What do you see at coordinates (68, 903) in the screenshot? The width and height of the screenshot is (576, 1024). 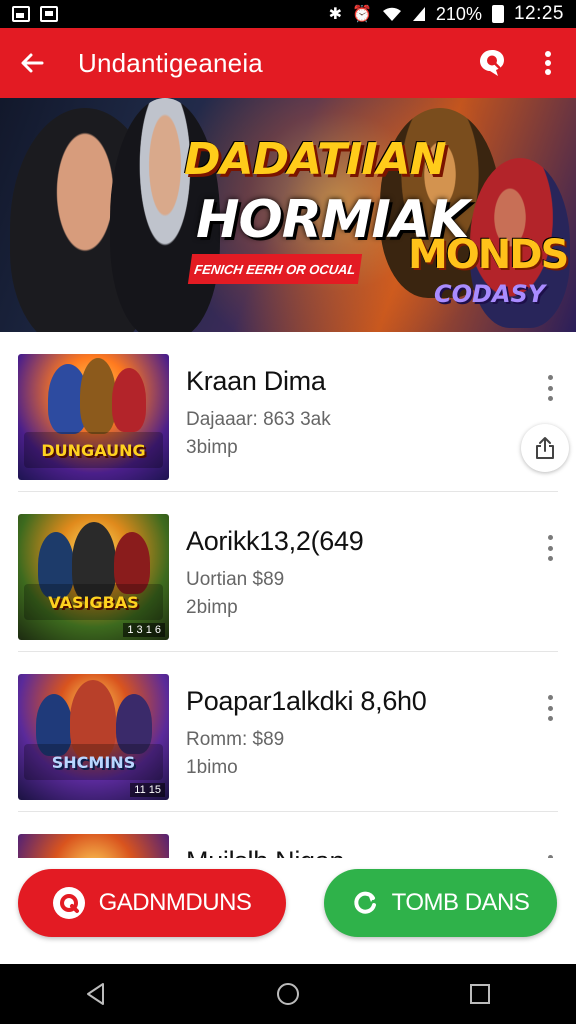 I see `brand-logo-icon` at bounding box center [68, 903].